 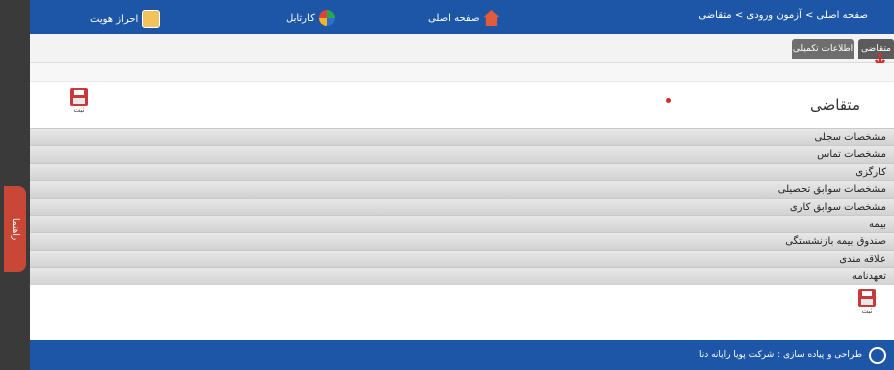 I want to click on section-row: مشخصات سجلی, so click(x=462, y=137).